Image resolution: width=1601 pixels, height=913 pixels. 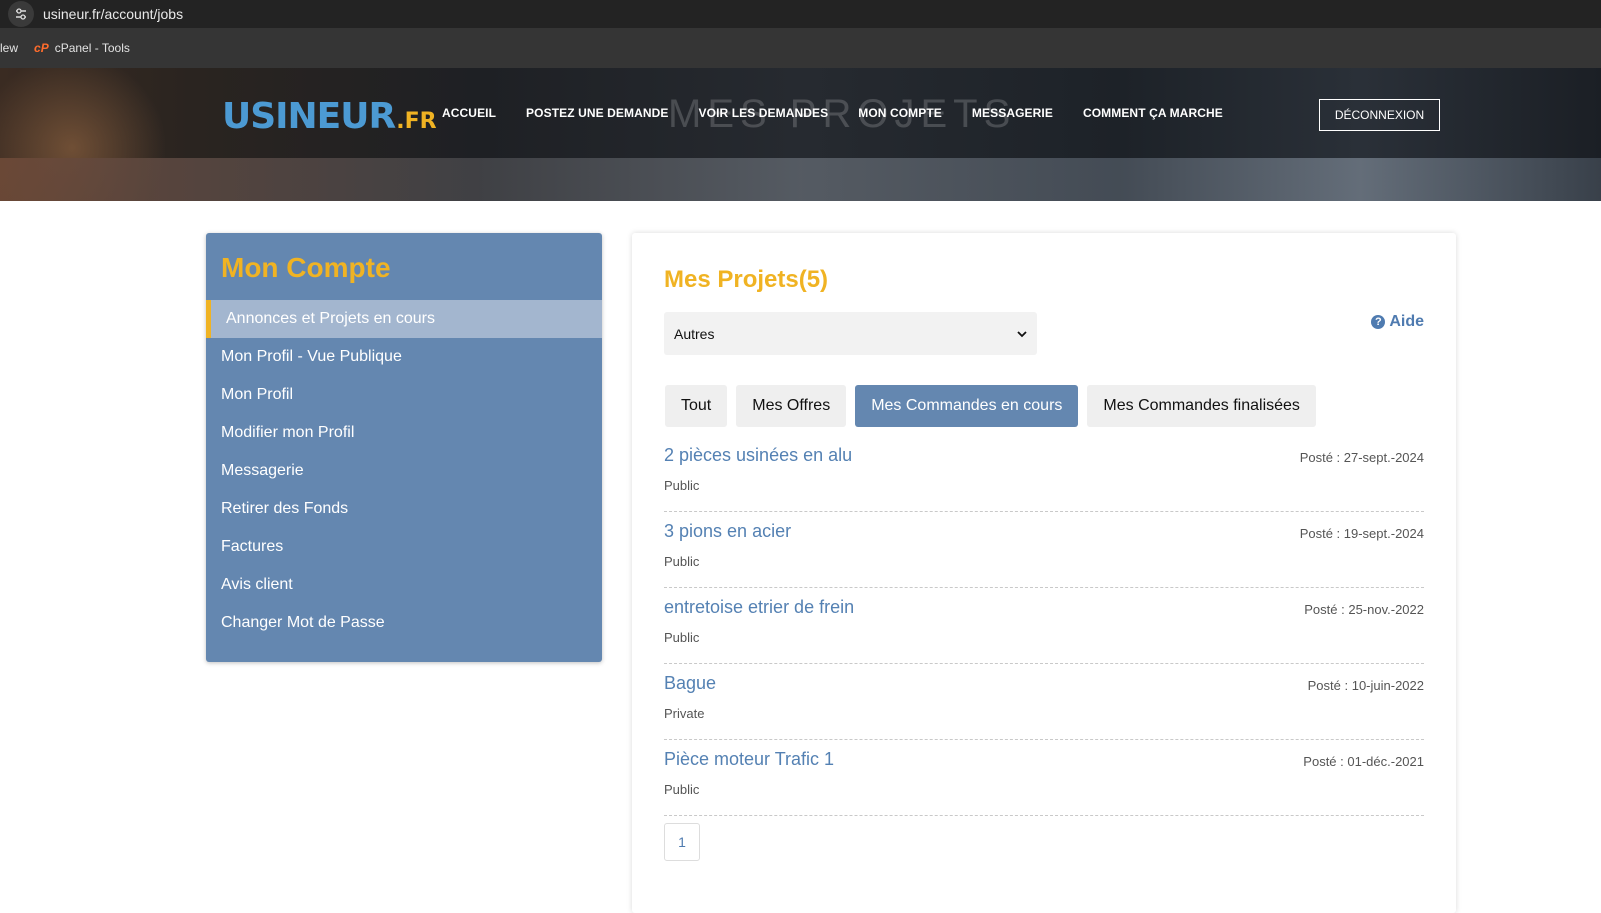 I want to click on help-link: ? Aide, so click(x=1397, y=322).